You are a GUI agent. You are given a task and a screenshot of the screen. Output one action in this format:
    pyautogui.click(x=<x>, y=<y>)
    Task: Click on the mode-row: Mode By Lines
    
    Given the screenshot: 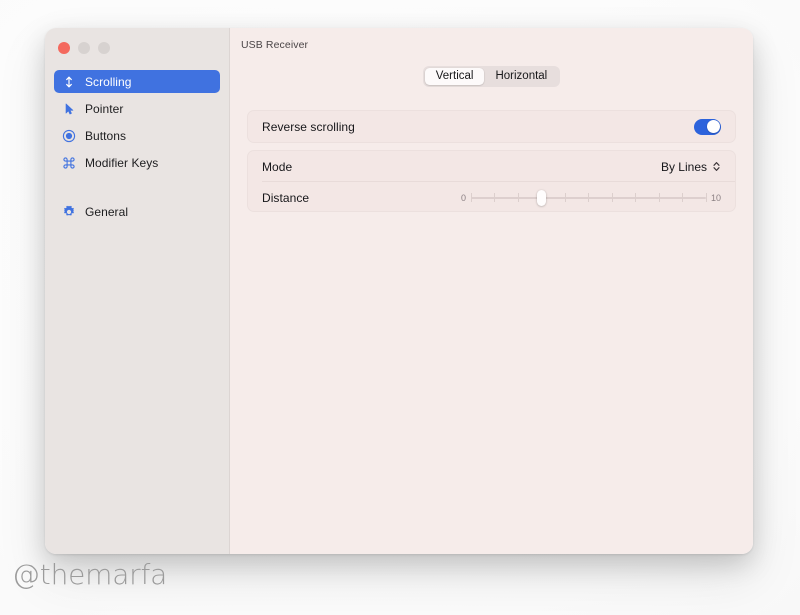 What is the action you would take?
    pyautogui.click(x=491, y=166)
    